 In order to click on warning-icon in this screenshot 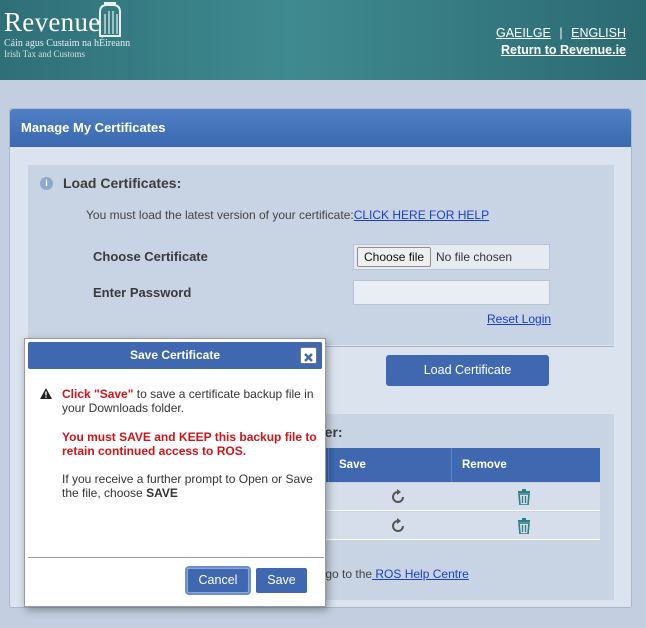, I will do `click(46, 393)`.